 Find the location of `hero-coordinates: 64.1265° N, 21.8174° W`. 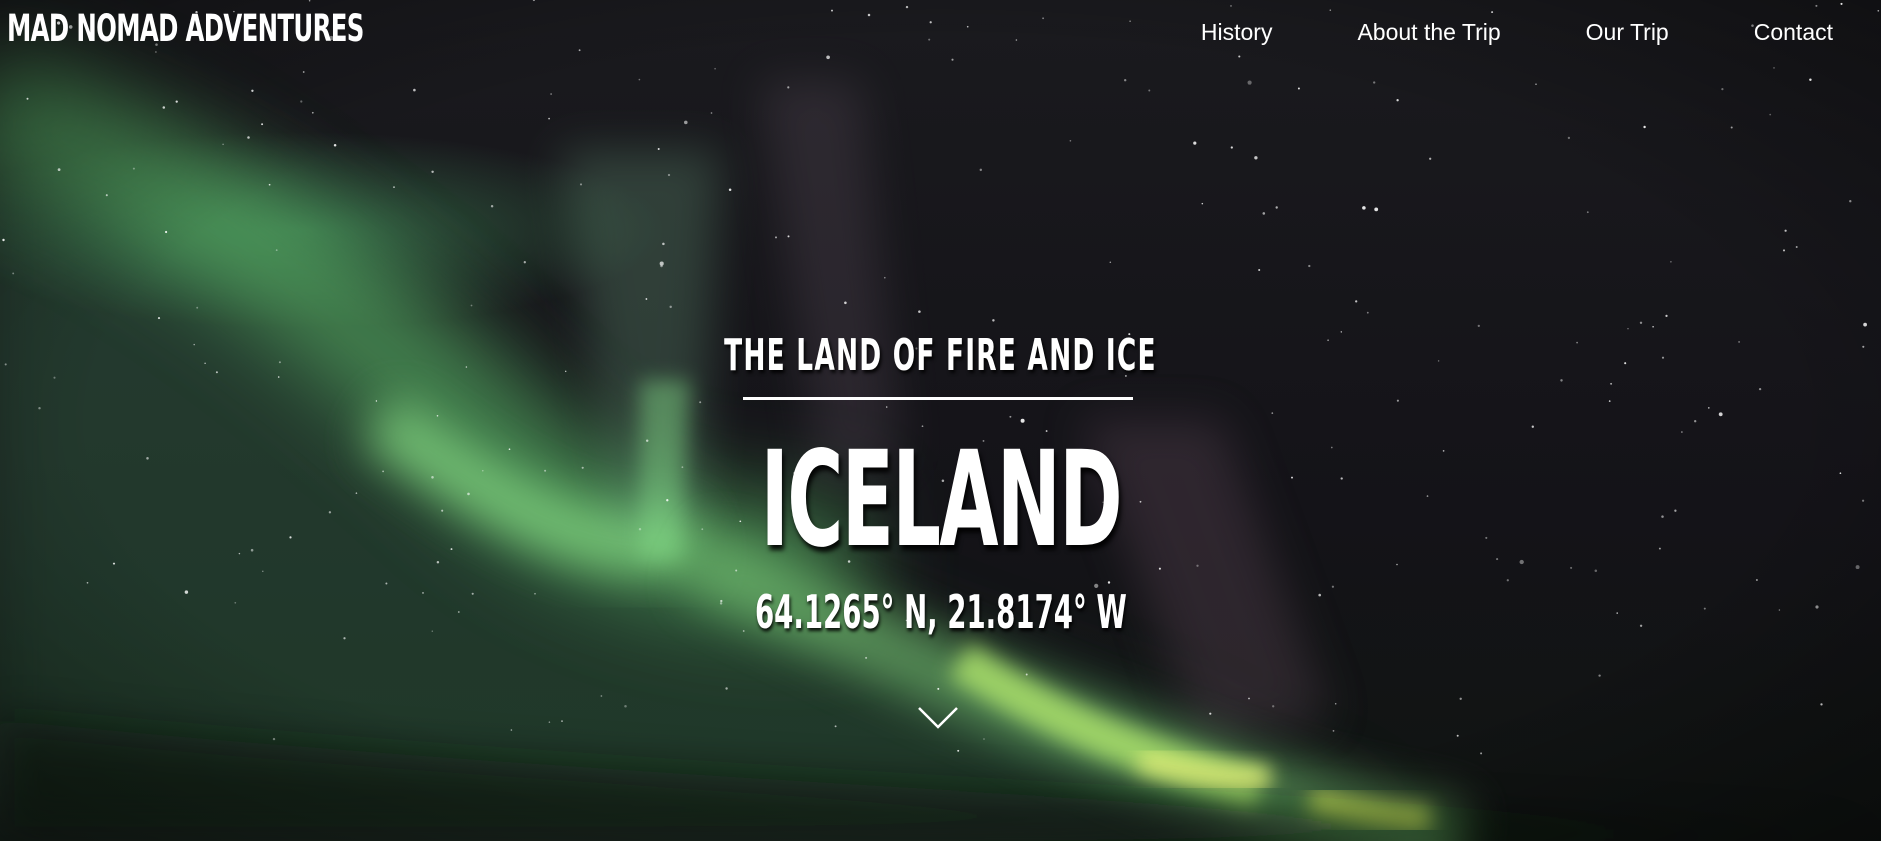

hero-coordinates: 64.1265° N, 21.8174° W is located at coordinates (940, 612).